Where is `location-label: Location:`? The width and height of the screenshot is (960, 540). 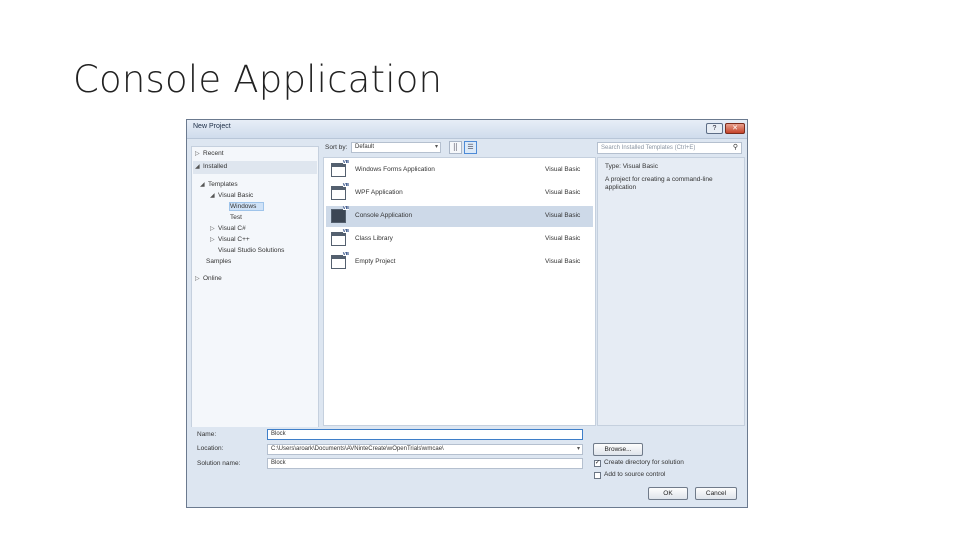 location-label: Location: is located at coordinates (210, 448).